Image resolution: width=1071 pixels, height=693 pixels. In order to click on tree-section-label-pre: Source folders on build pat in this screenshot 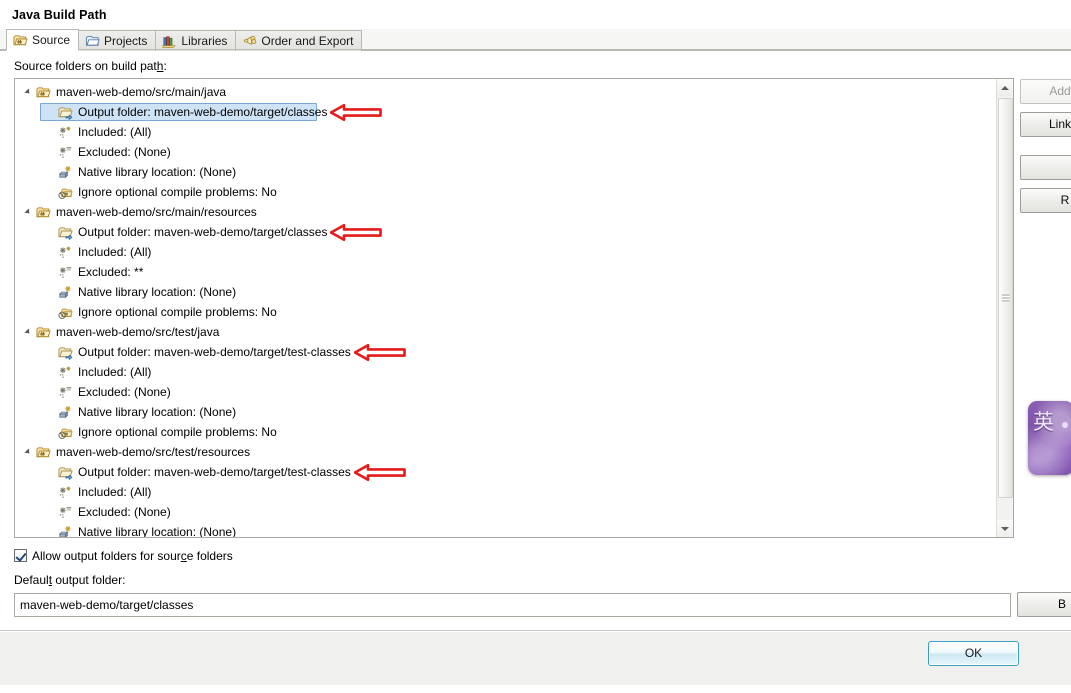, I will do `click(85, 66)`.